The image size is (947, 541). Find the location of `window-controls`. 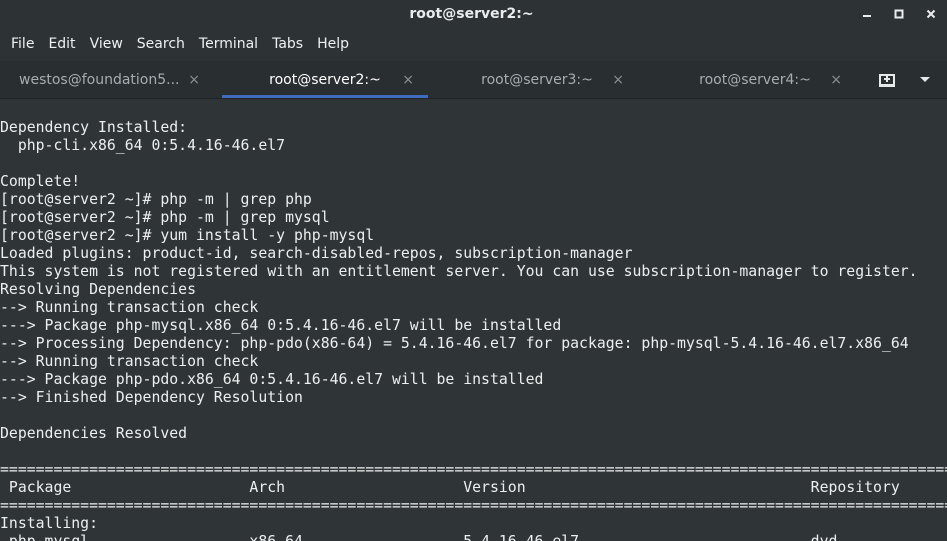

window-controls is located at coordinates (899, 14).